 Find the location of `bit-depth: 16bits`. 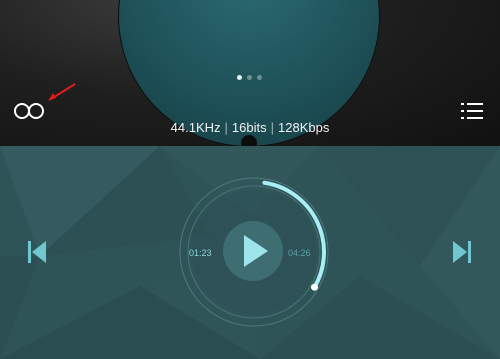

bit-depth: 16bits is located at coordinates (249, 127).